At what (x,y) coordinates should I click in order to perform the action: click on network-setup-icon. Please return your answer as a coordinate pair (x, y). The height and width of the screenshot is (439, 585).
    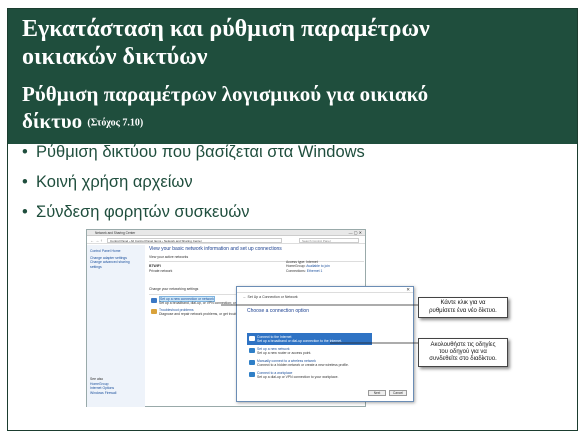
    Looking at the image, I should click on (154, 300).